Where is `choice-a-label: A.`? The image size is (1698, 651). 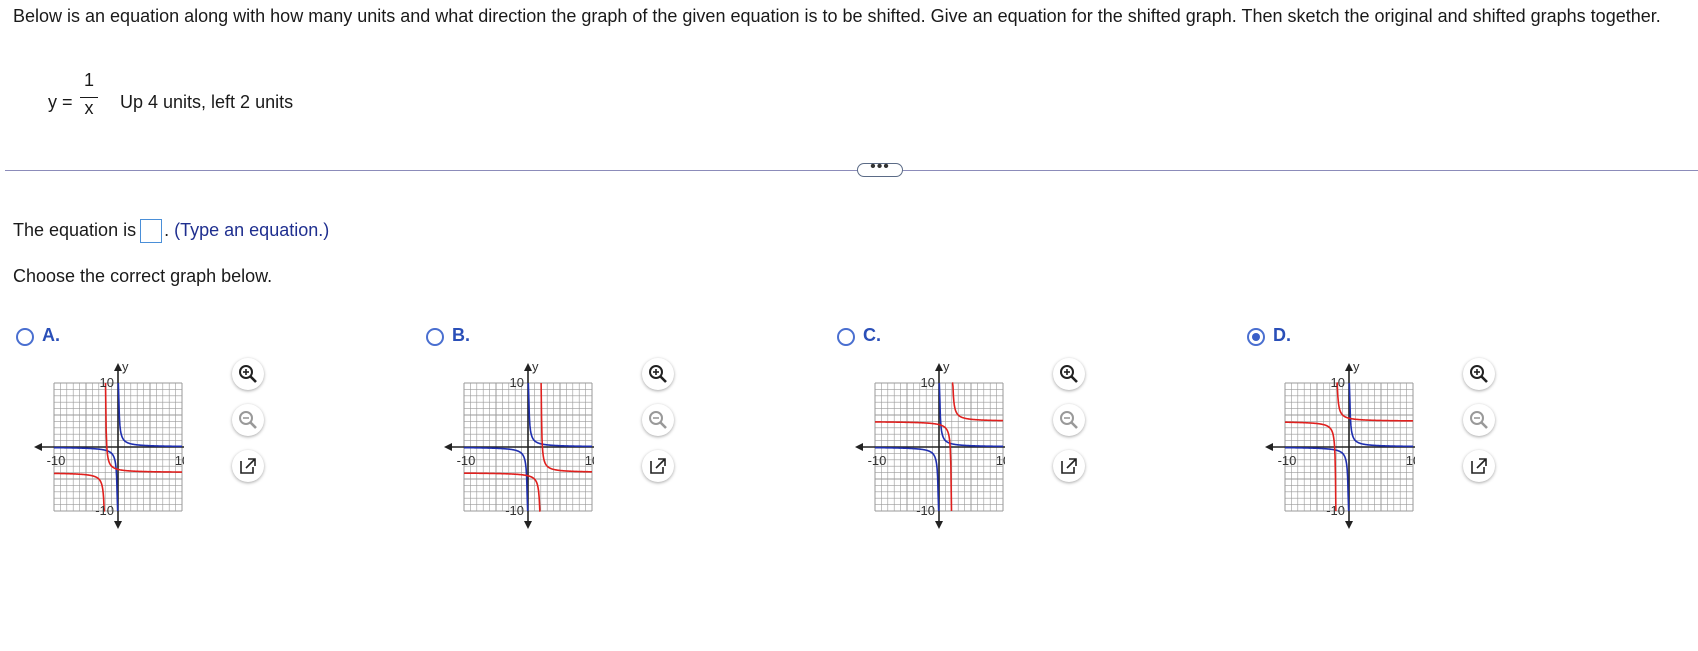
choice-a-label: A. is located at coordinates (51, 335).